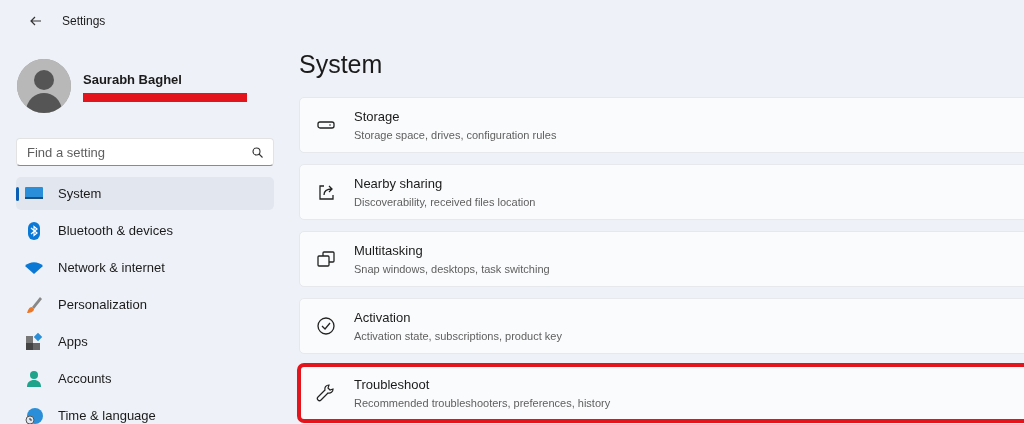 The width and height of the screenshot is (1024, 424). What do you see at coordinates (661, 326) in the screenshot?
I see `settings-card: Activation Activation state, subscriptions, product key` at bounding box center [661, 326].